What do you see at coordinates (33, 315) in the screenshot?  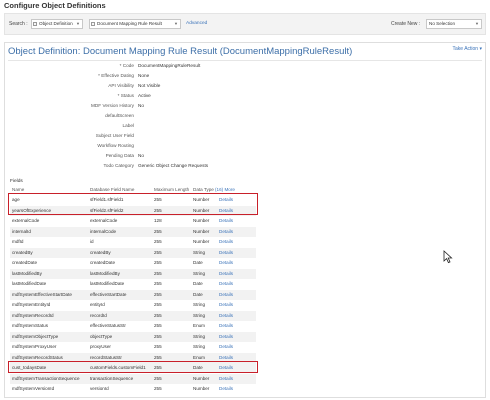 I see `field-name: mdfSystemRecordId` at bounding box center [33, 315].